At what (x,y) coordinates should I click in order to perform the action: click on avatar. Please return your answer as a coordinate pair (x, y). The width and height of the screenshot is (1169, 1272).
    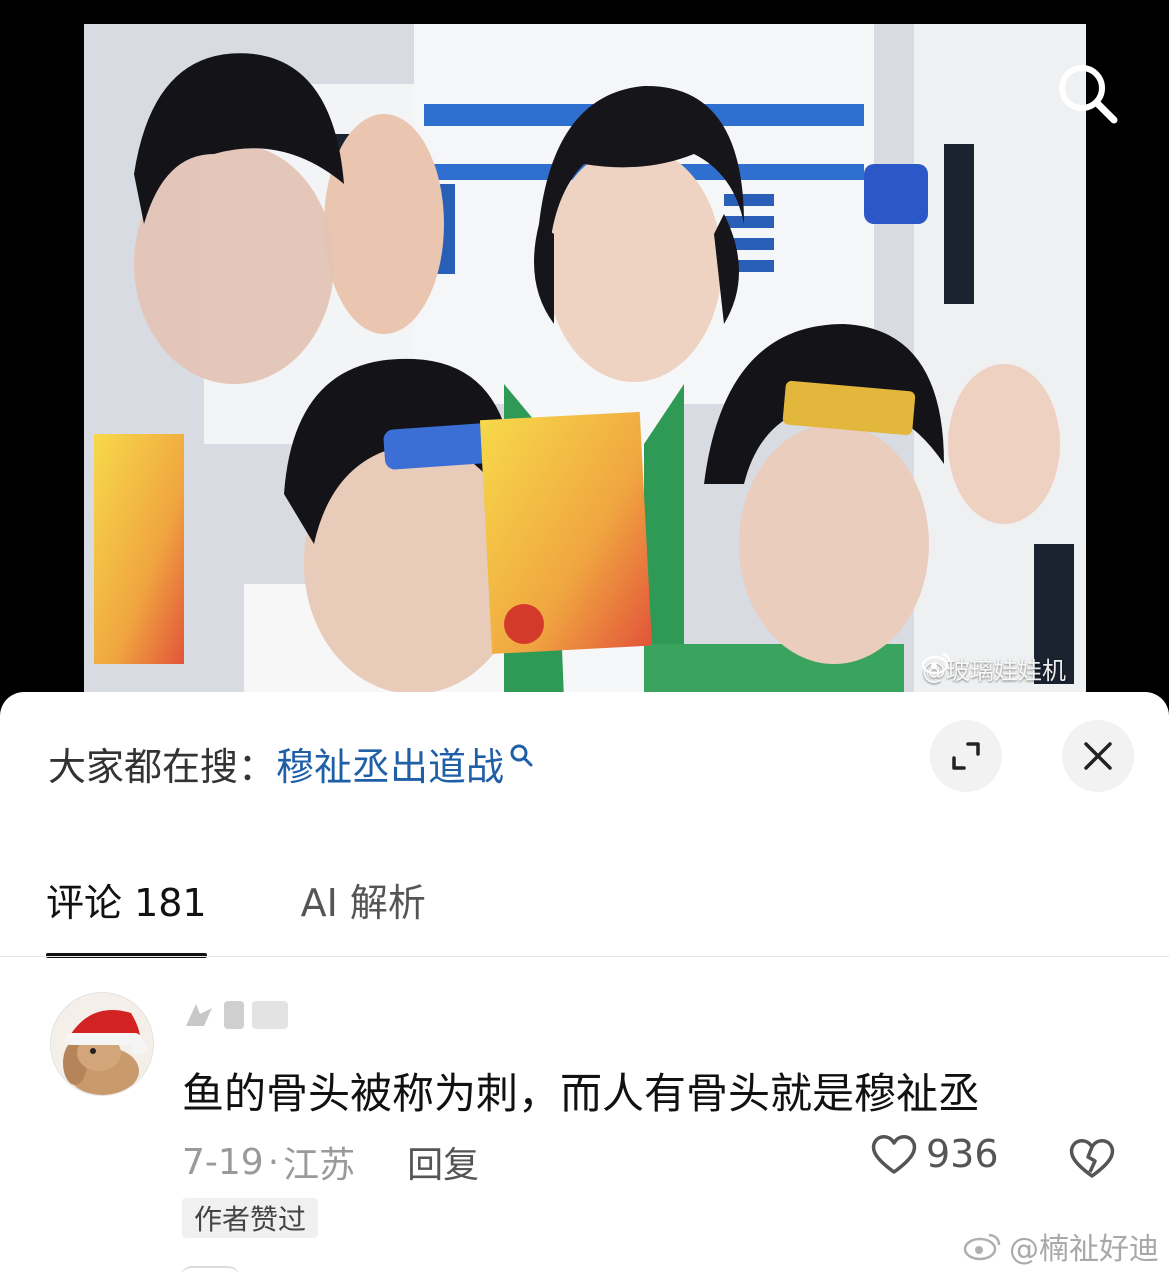
    Looking at the image, I should click on (102, 1044).